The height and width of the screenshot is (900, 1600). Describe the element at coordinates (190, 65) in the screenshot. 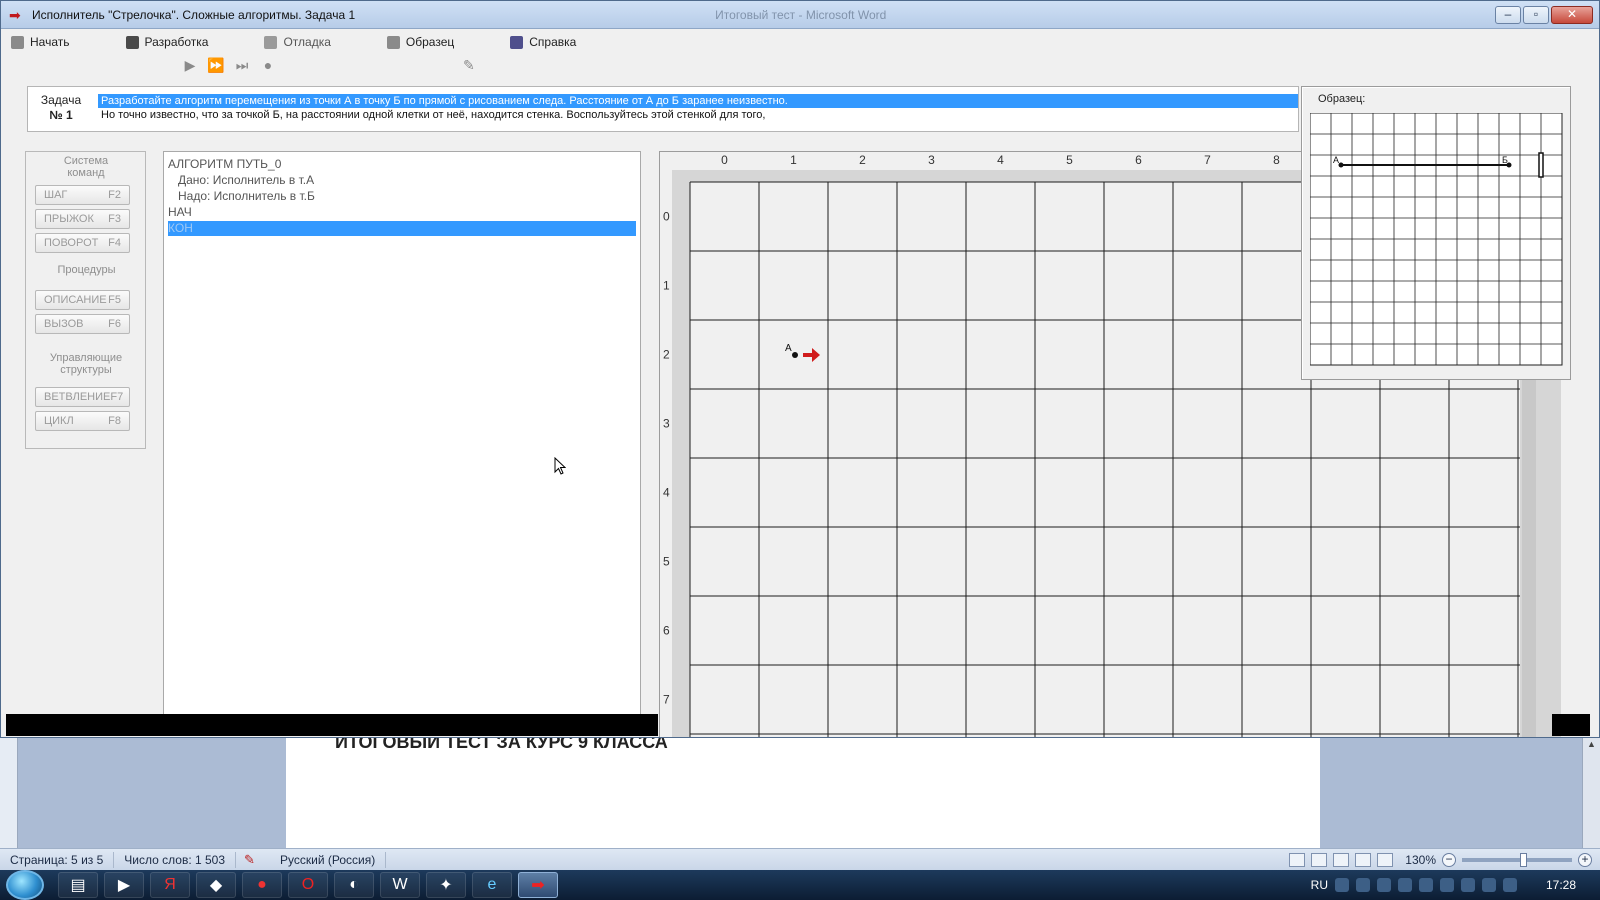

I see `run-icon: ▶` at that location.